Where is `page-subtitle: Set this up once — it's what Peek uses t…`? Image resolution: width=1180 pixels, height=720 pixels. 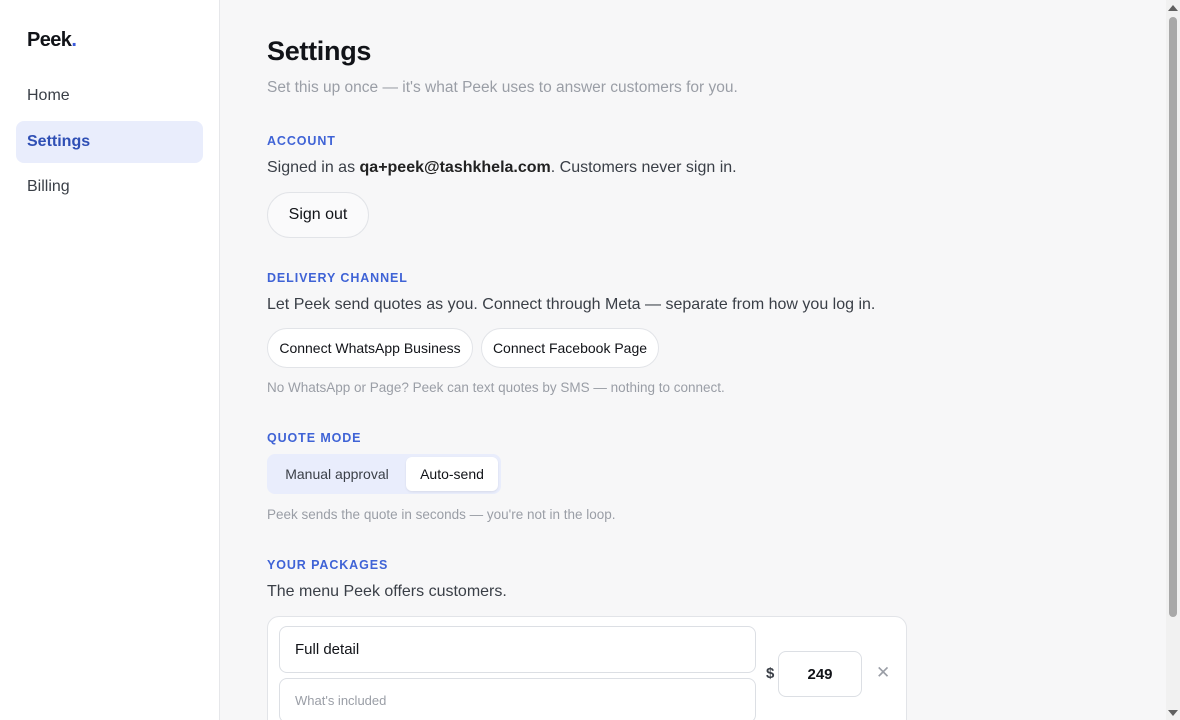 page-subtitle: Set this up once — it's what Peek uses t… is located at coordinates (502, 87).